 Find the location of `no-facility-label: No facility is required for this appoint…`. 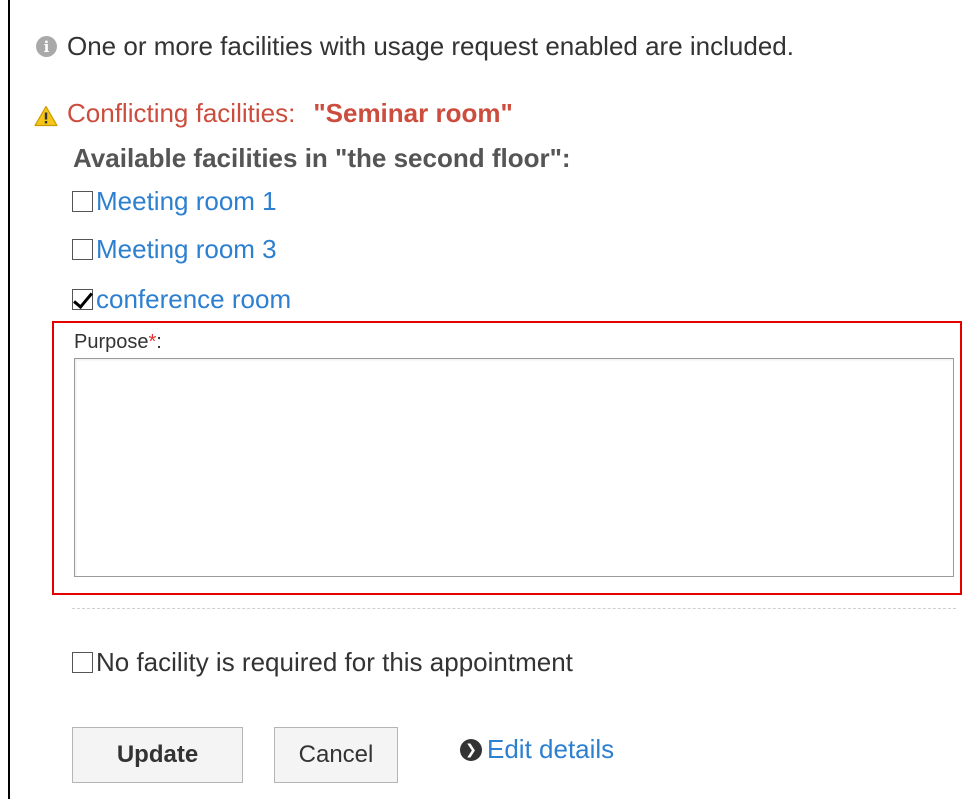

no-facility-label: No facility is required for this appoint… is located at coordinates (334, 662).